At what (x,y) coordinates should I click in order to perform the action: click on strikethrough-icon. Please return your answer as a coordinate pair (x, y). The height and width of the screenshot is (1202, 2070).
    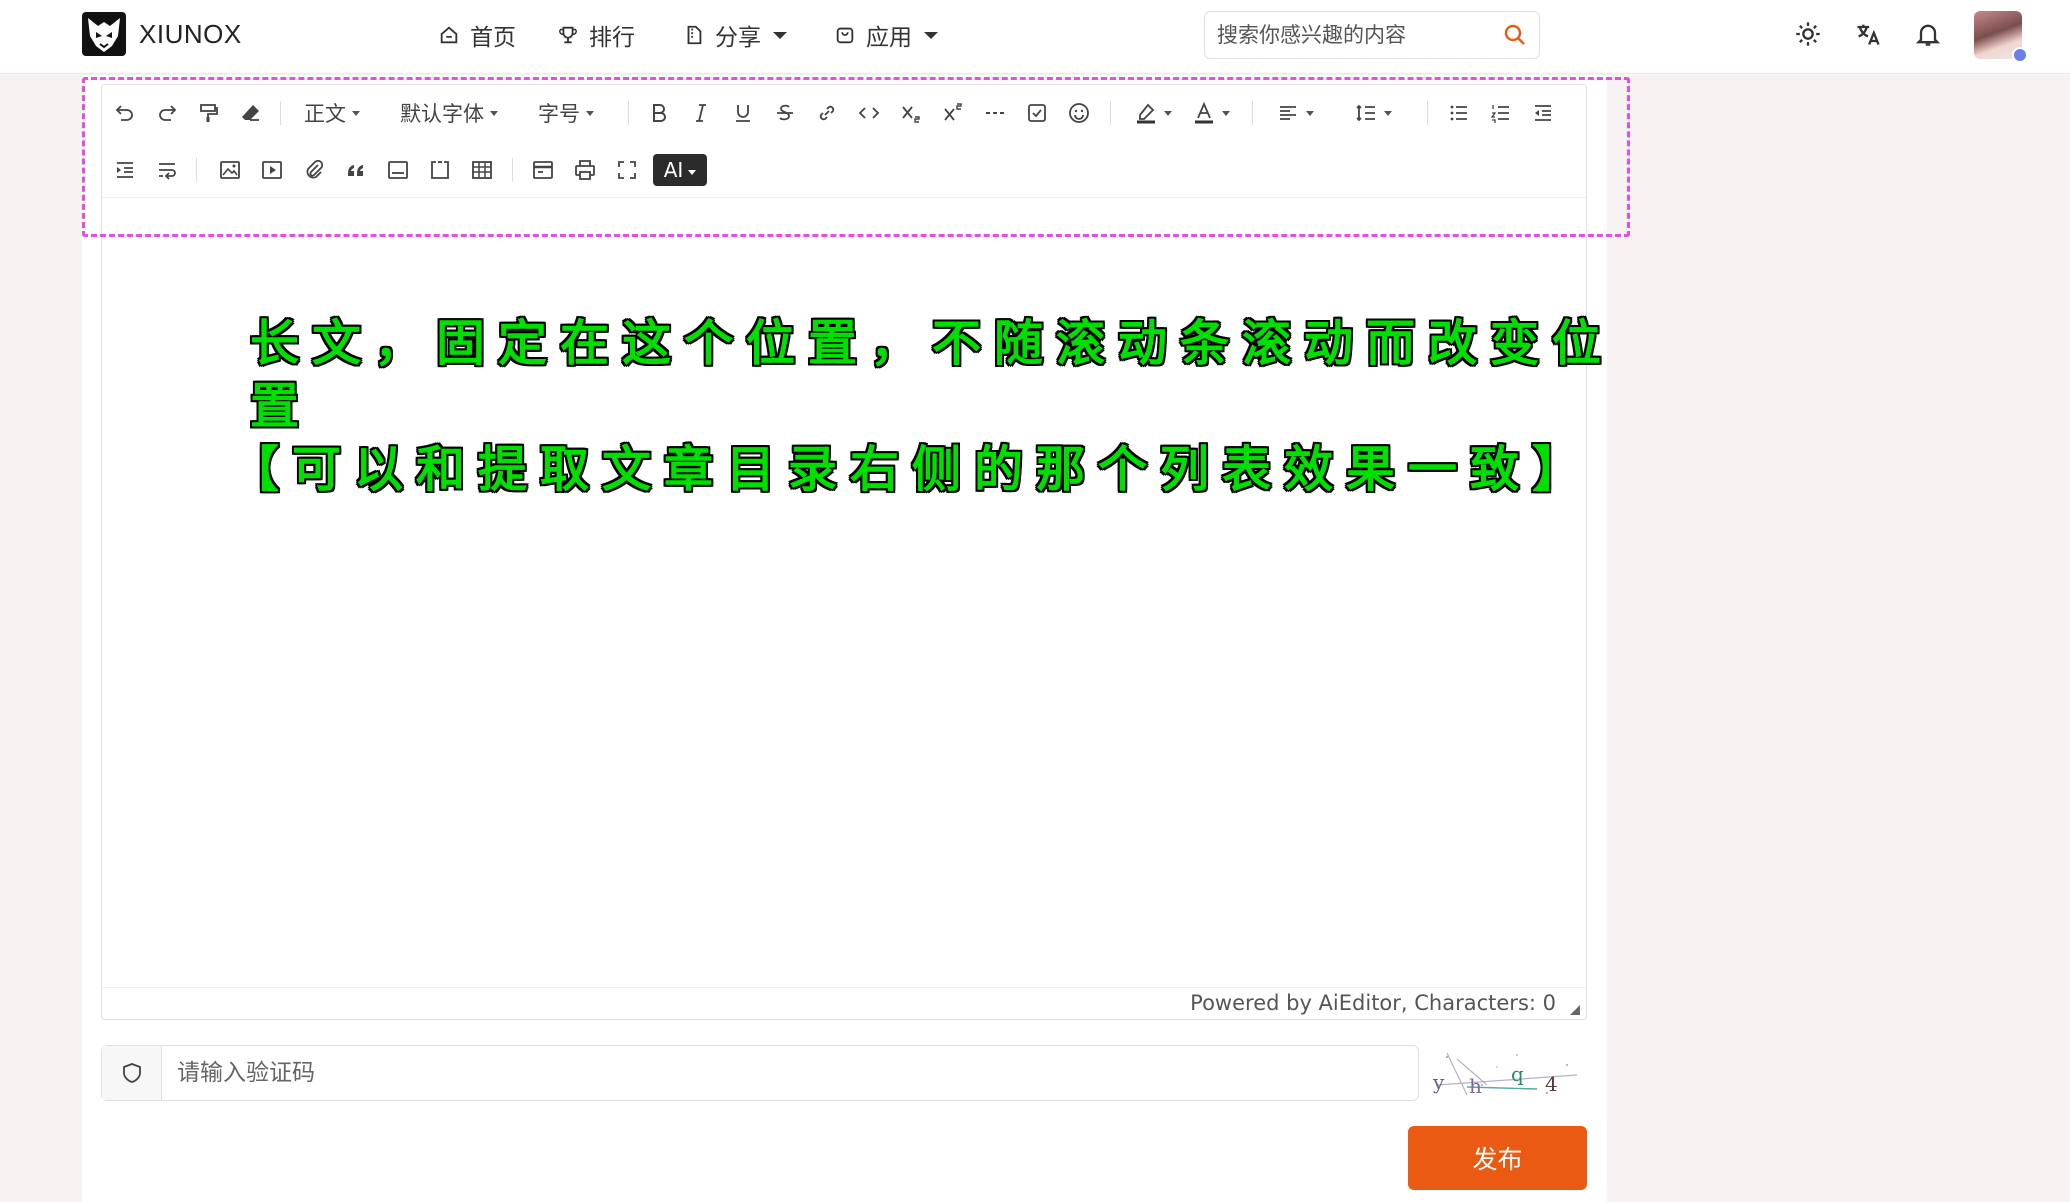
    Looking at the image, I should click on (785, 112).